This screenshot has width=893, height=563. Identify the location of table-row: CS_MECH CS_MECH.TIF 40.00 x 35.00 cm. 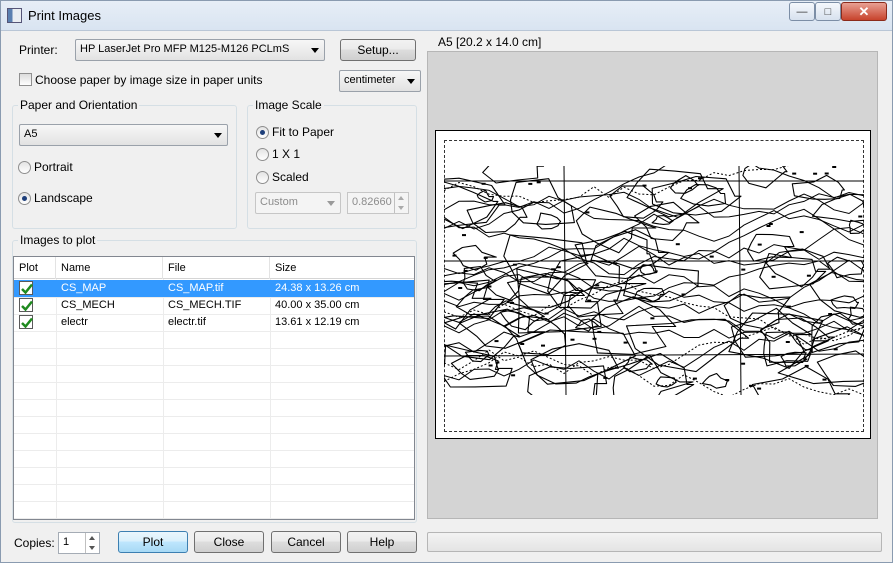
(214, 305).